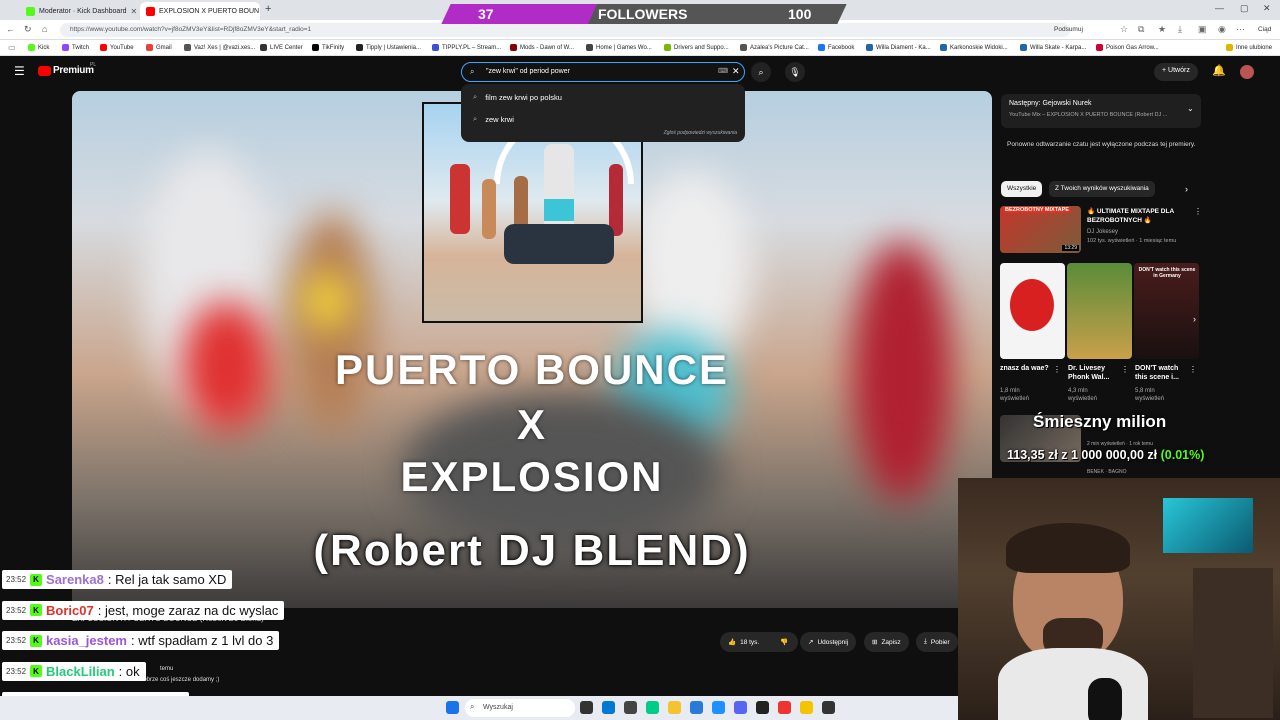 The image size is (1280, 720). I want to click on widgets-icon, so click(608, 707).